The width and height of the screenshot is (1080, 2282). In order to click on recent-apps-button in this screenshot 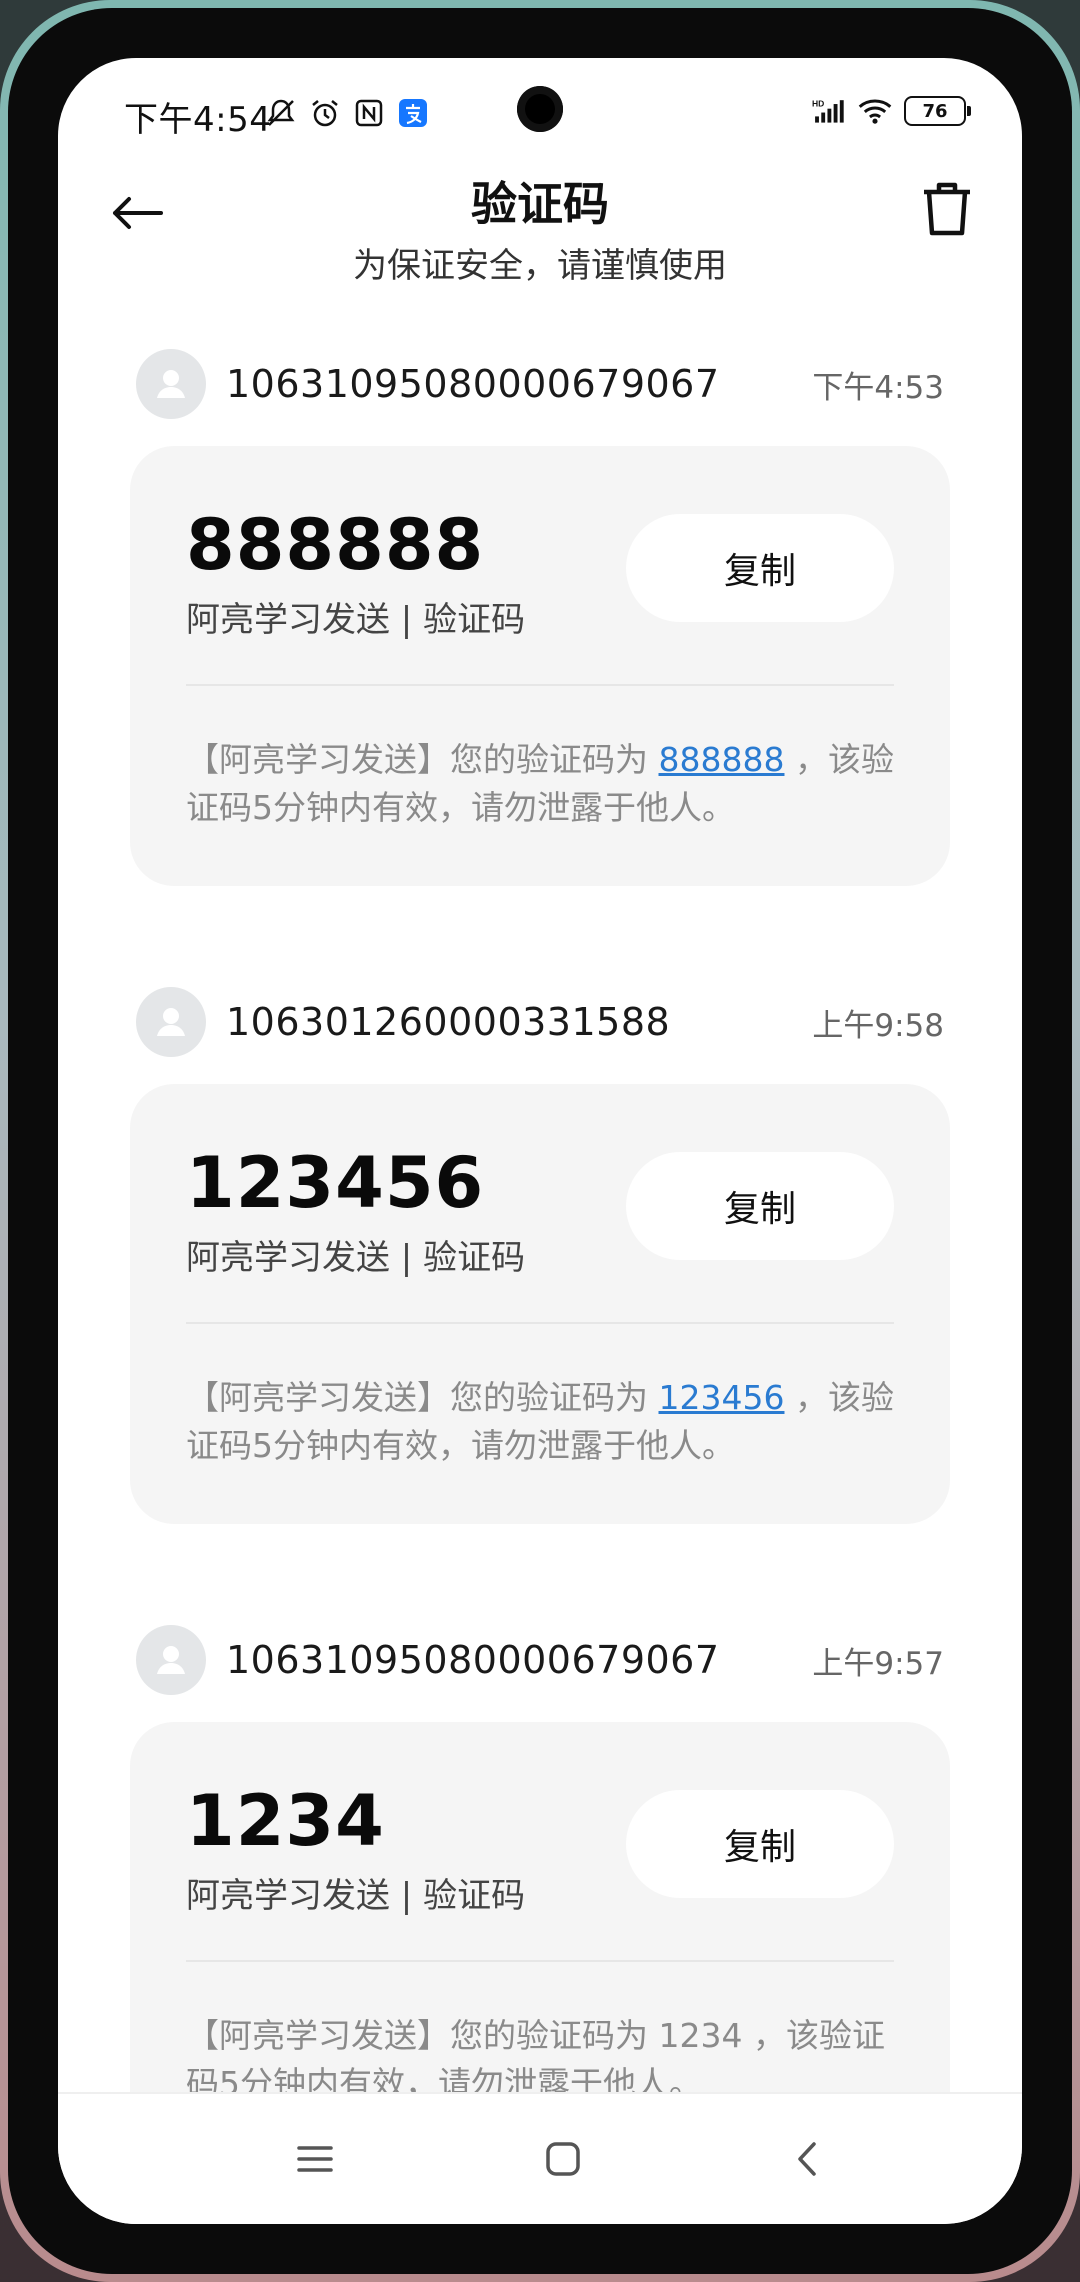, I will do `click(315, 2159)`.